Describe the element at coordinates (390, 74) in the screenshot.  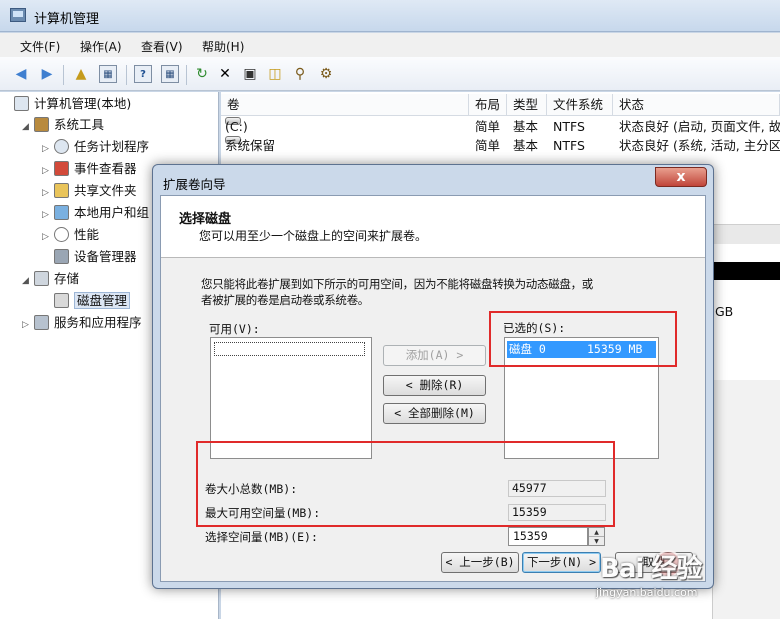
I see `toolbar: ◀ ▶ ▲ ▦ ? ▦ ↻ ✕ ▣ ◫ ⚲ ⚙` at that location.